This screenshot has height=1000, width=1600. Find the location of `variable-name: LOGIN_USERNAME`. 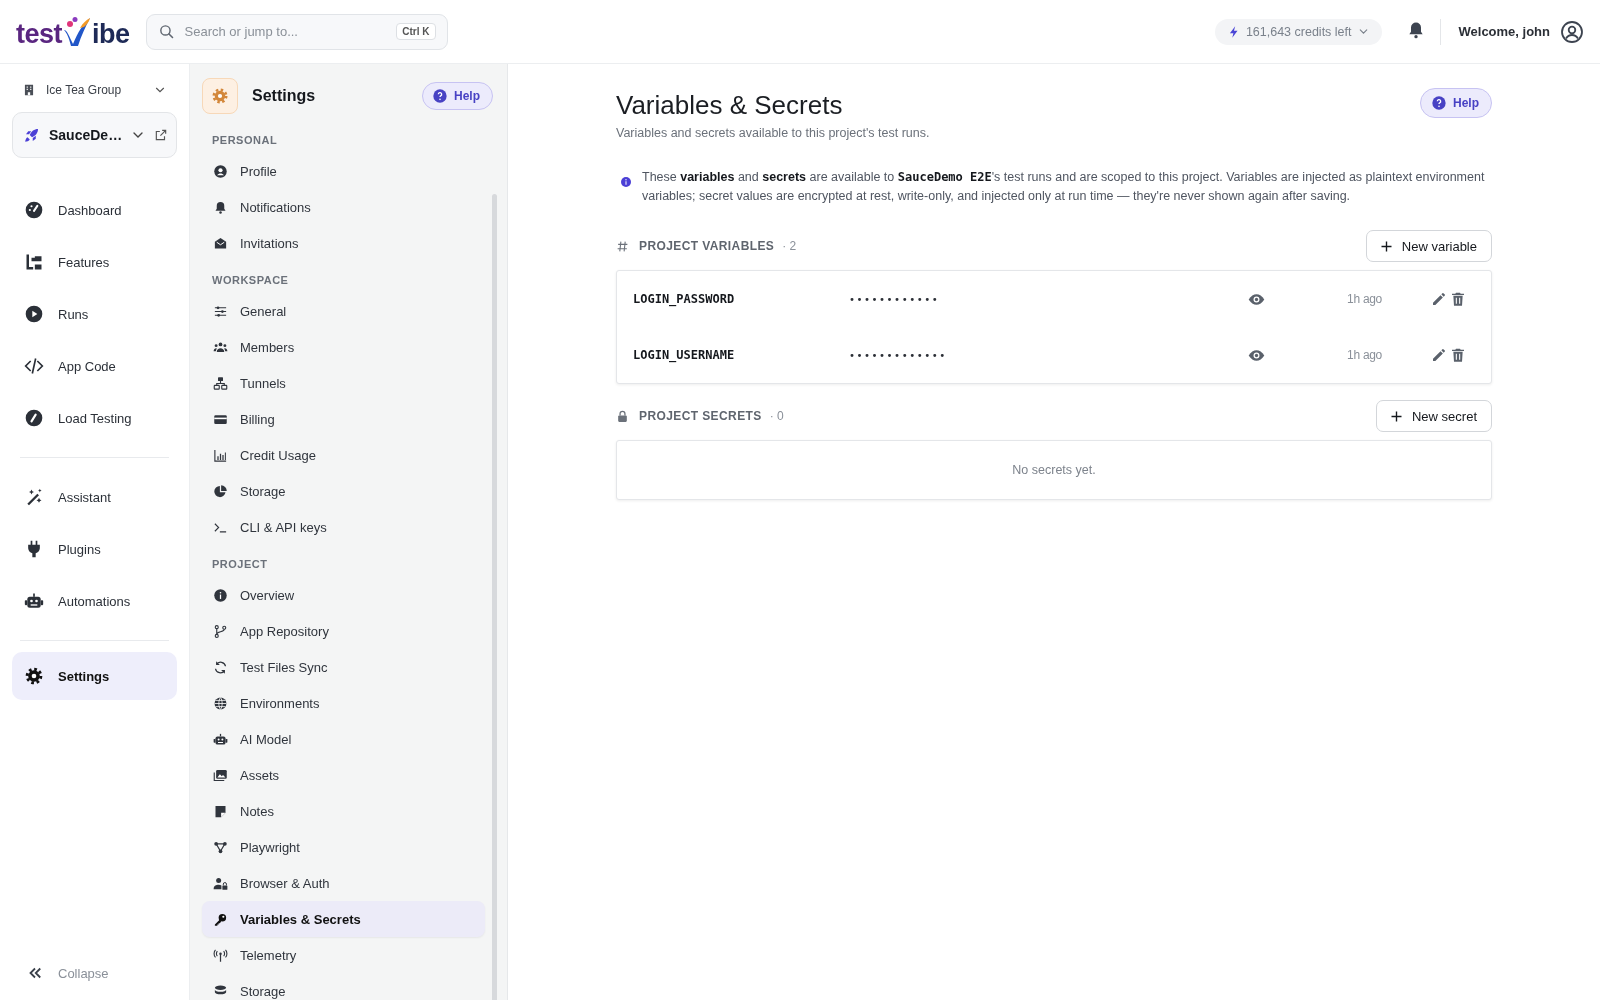

variable-name: LOGIN_USERNAME is located at coordinates (684, 355).